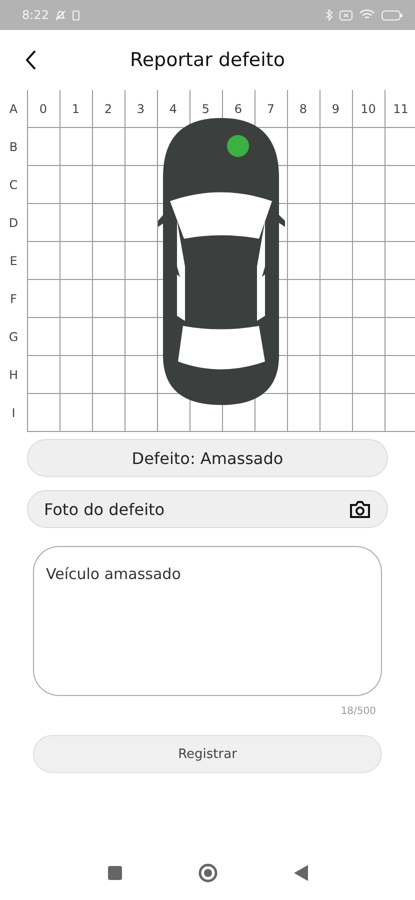 This screenshot has height=900, width=415. What do you see at coordinates (270, 109) in the screenshot?
I see `column-header: 7` at bounding box center [270, 109].